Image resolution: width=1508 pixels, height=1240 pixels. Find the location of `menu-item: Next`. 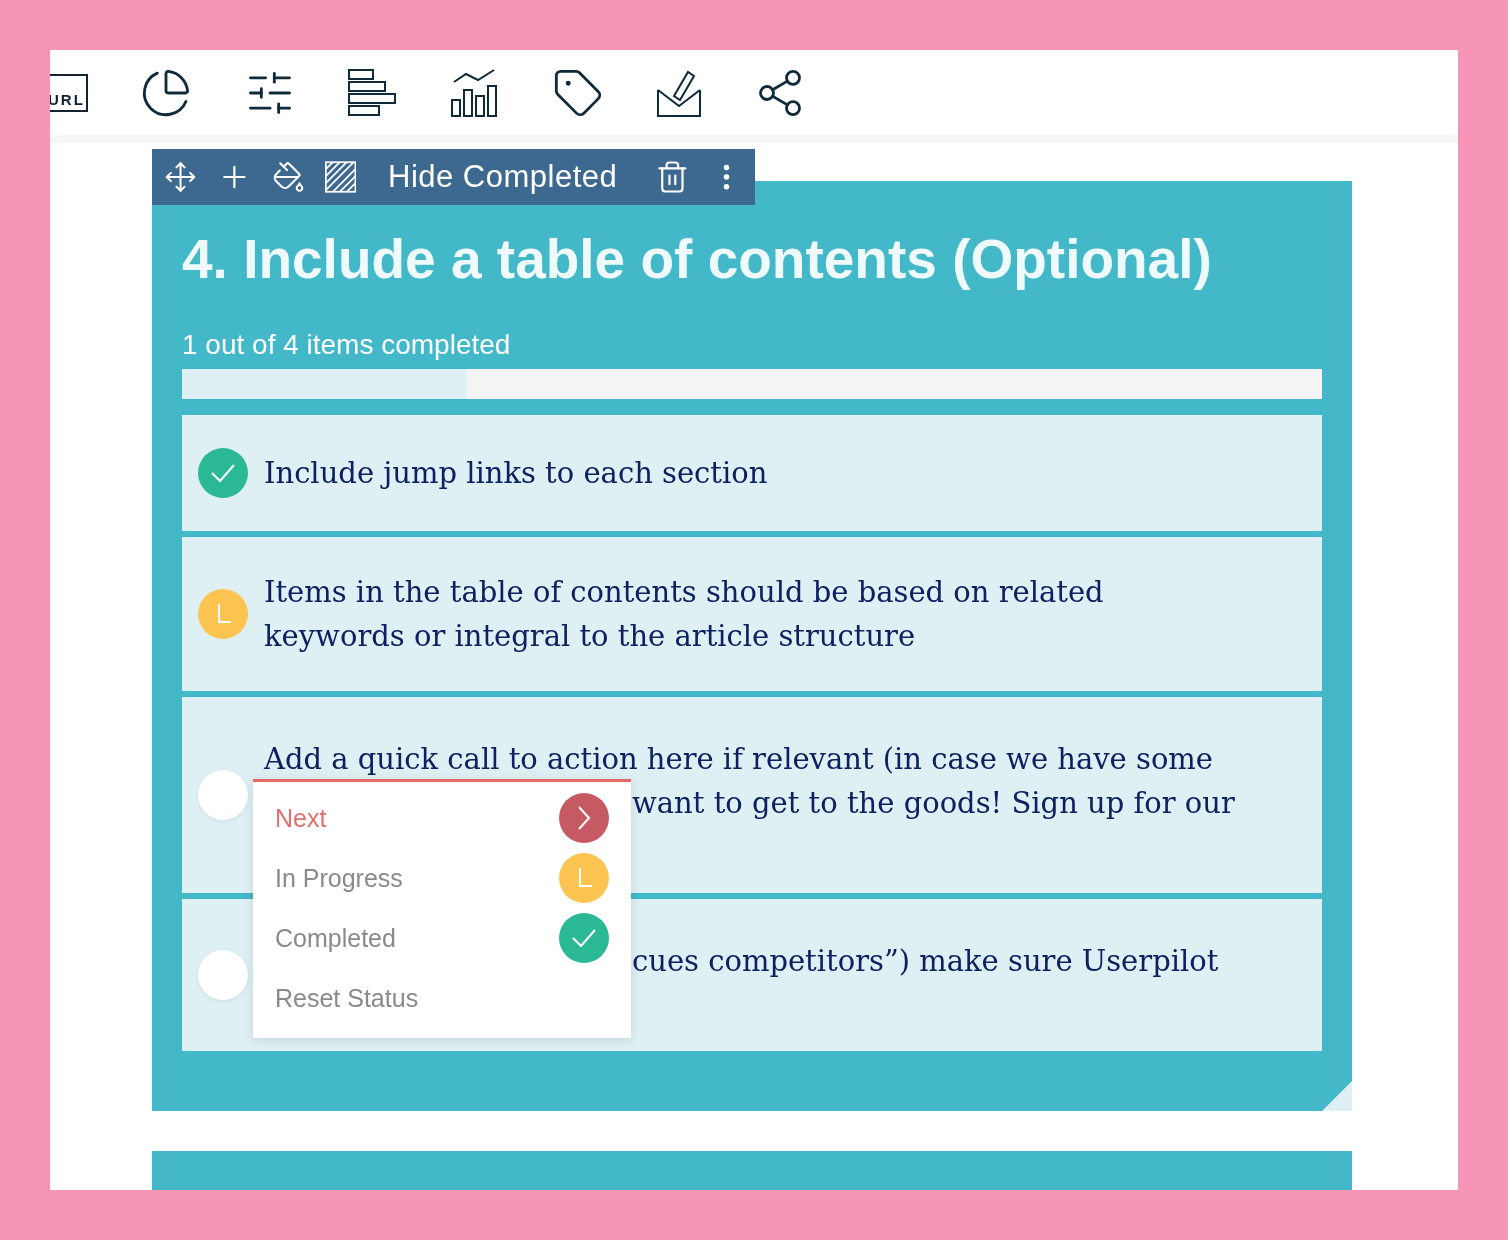

menu-item: Next is located at coordinates (442, 818).